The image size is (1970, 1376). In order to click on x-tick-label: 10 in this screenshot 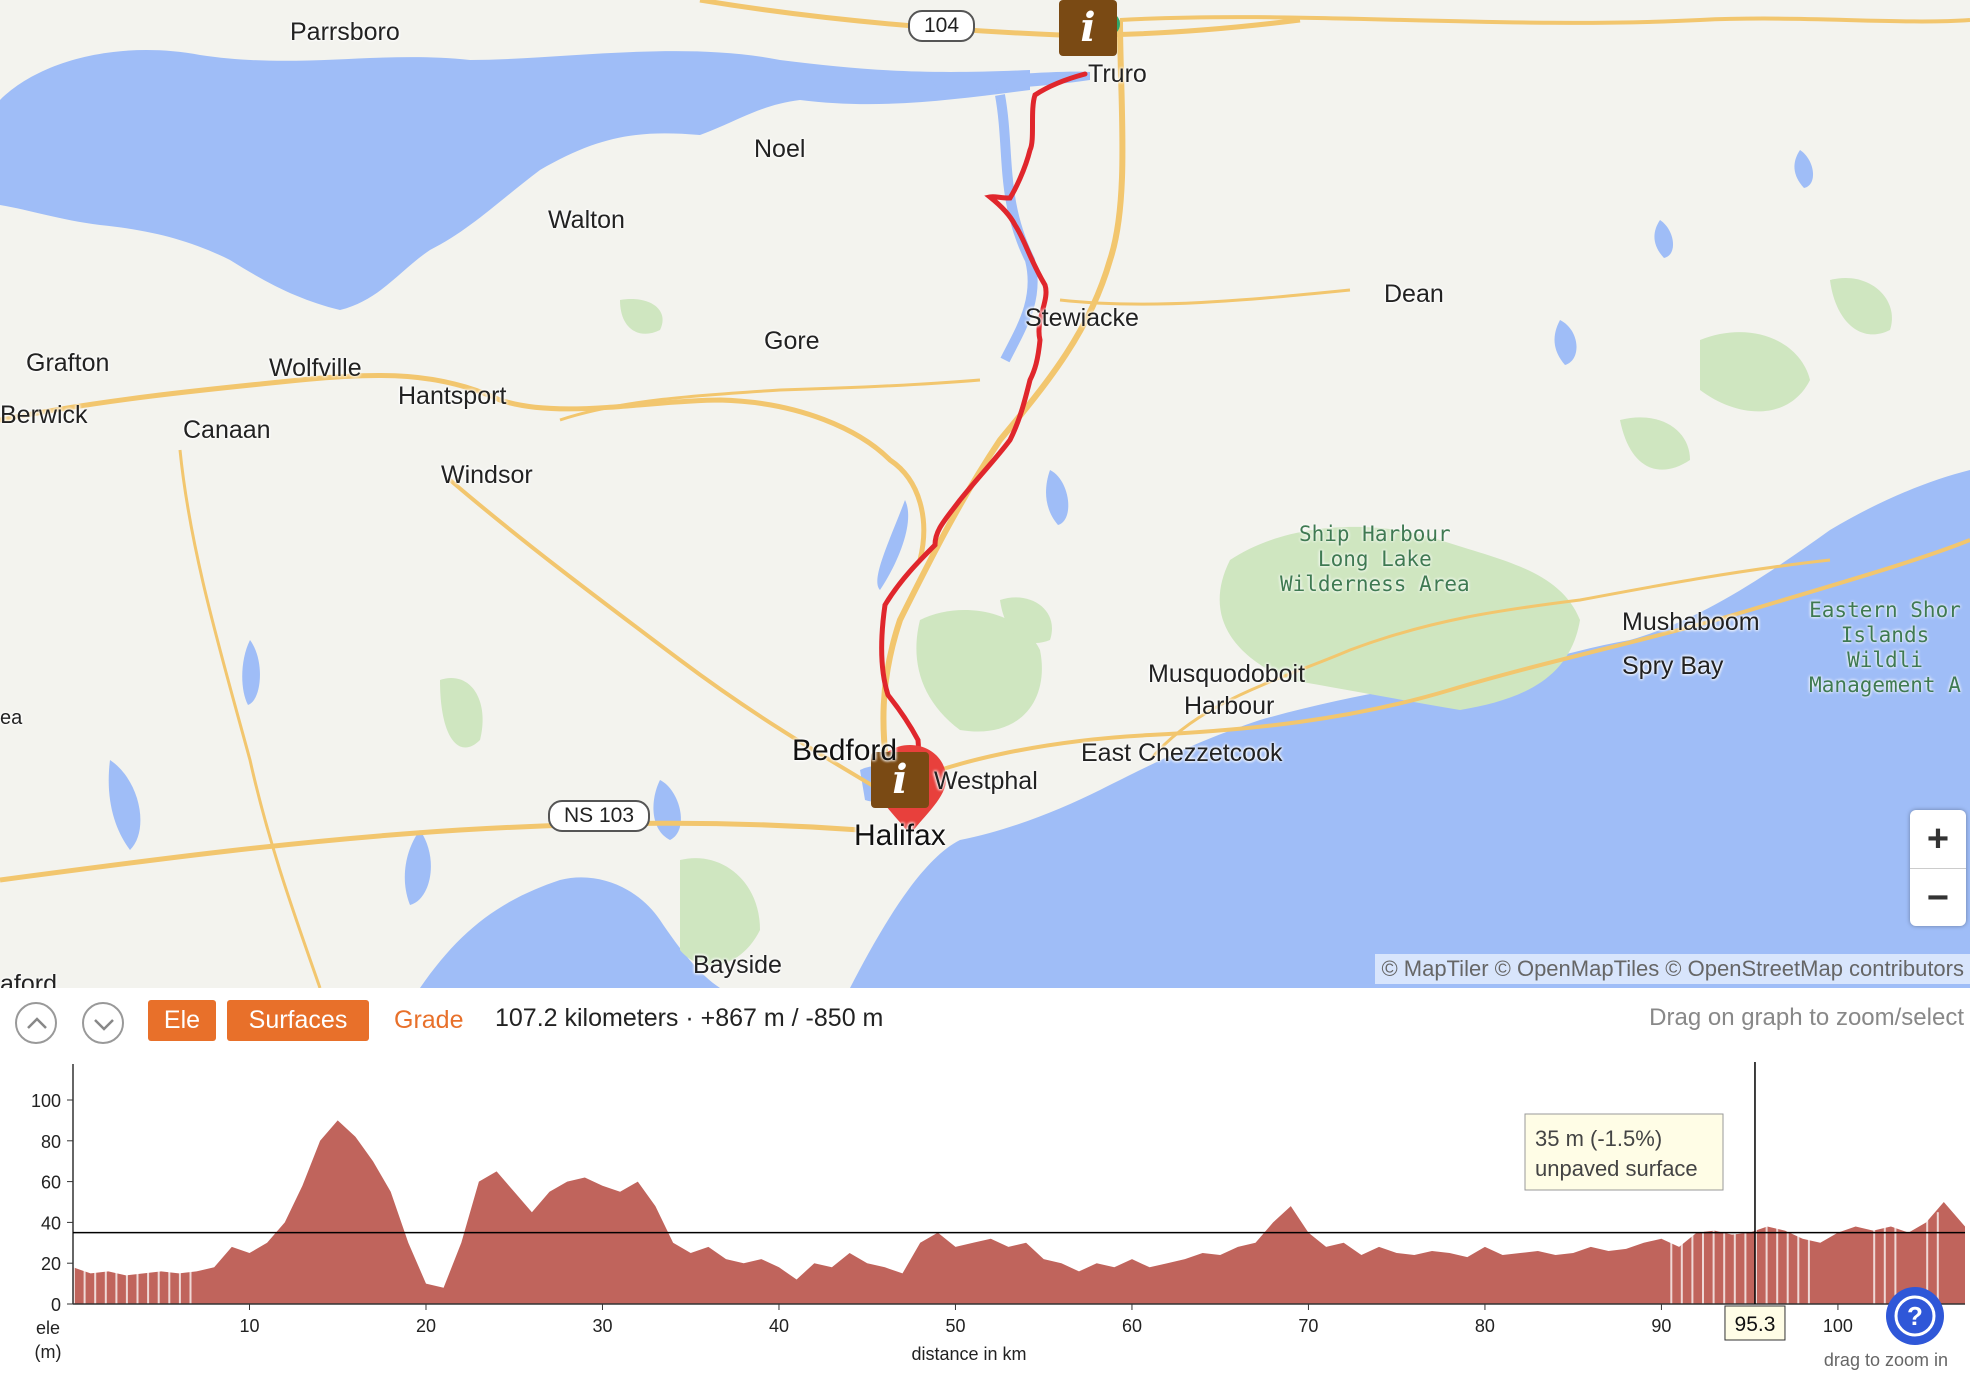, I will do `click(249, 1326)`.